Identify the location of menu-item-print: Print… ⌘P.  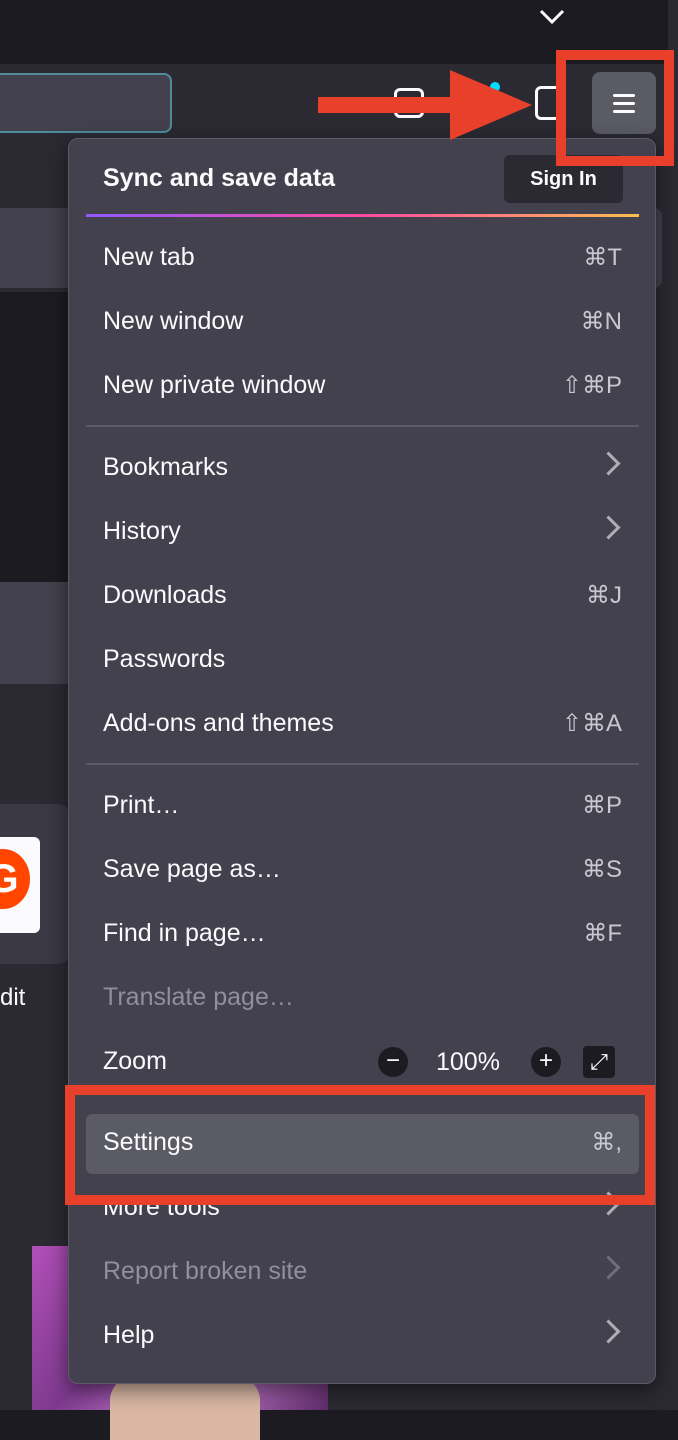
(362, 807).